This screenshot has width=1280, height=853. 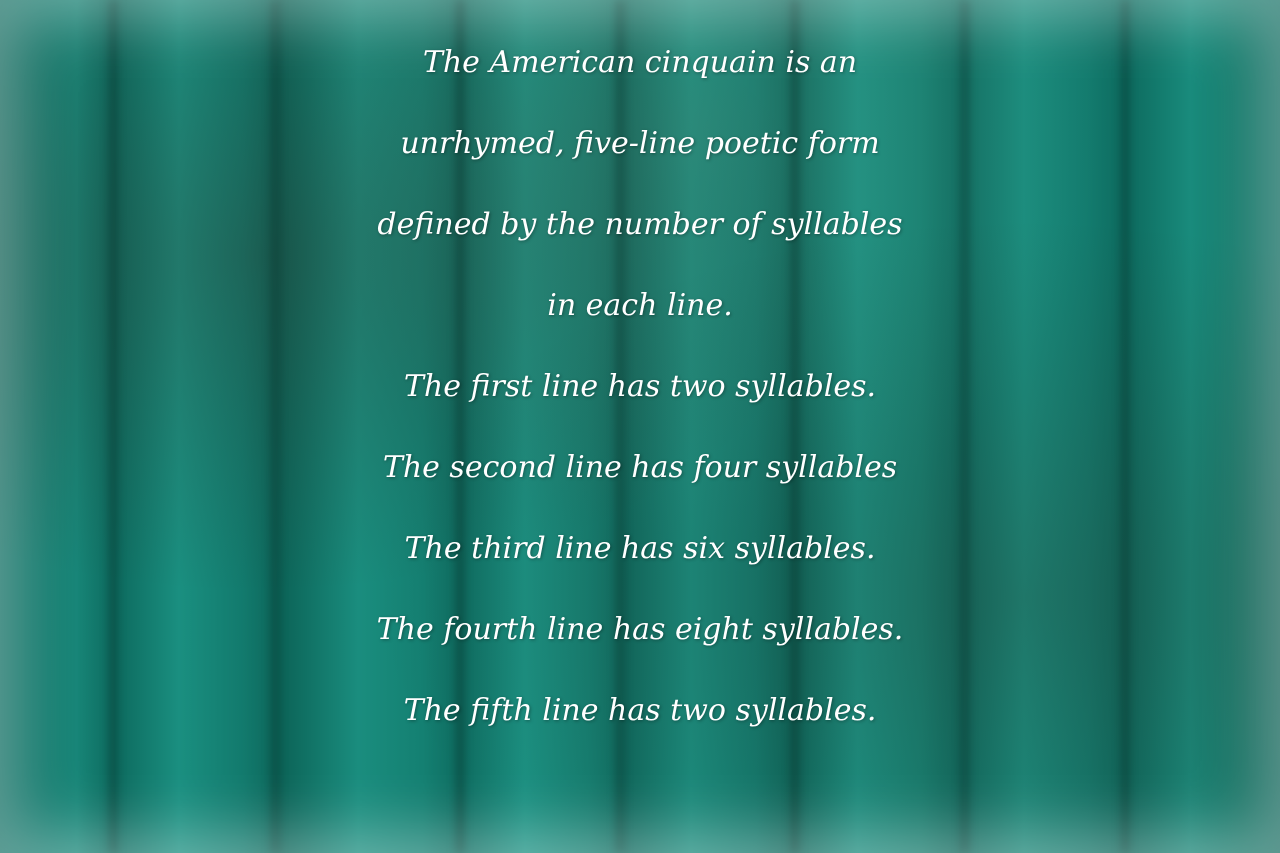 I want to click on poem-line-5: The first line has two syllables., so click(x=640, y=386).